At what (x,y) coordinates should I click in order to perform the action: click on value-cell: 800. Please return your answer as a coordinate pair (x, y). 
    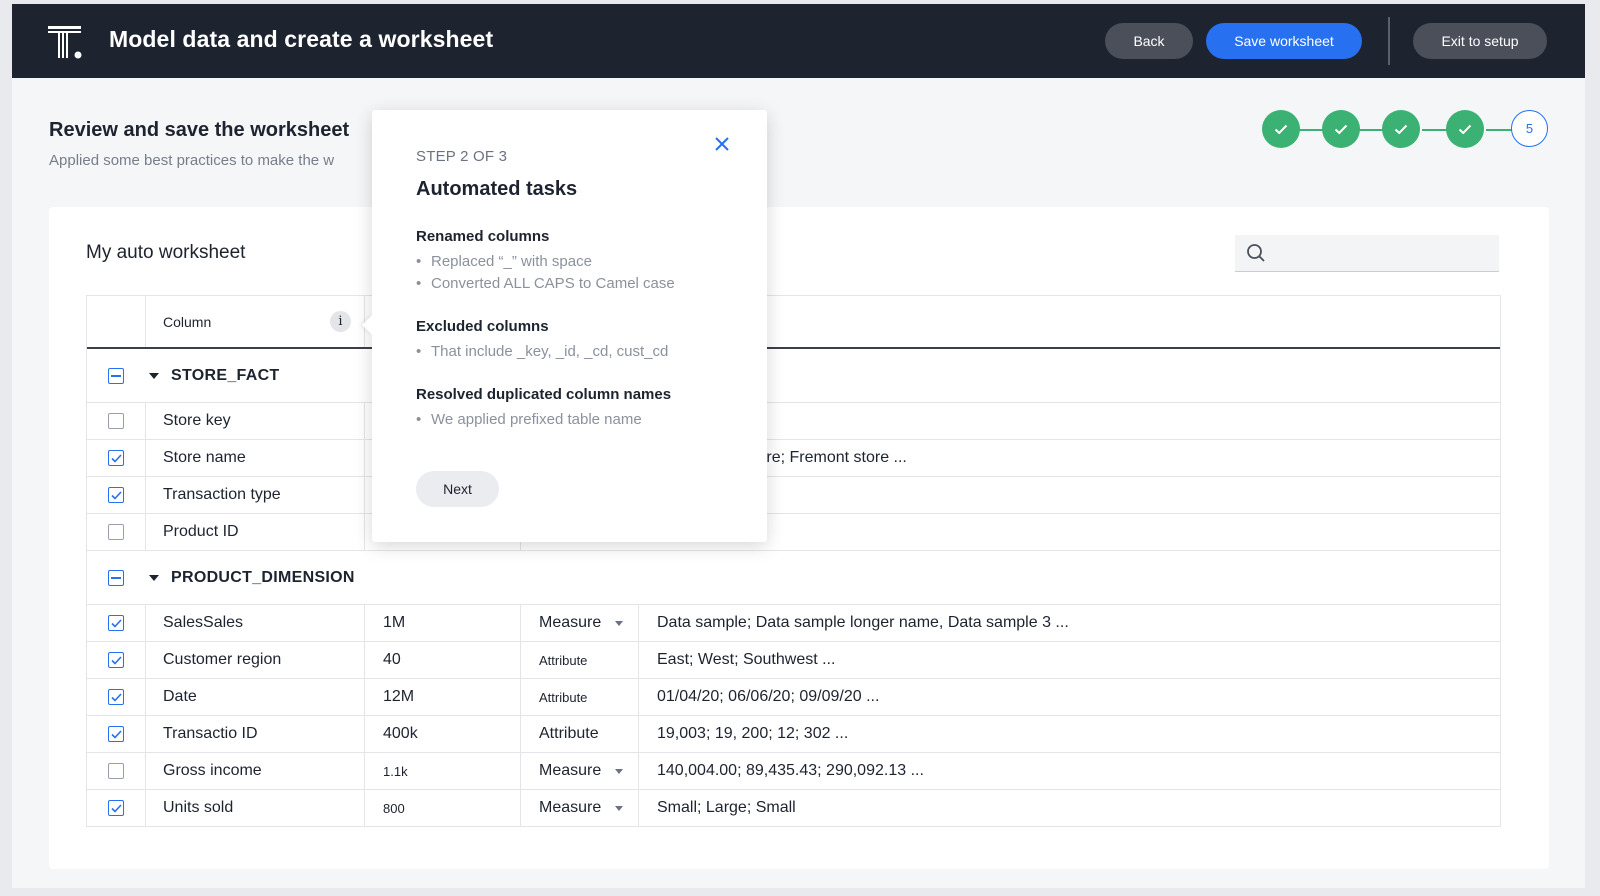
    Looking at the image, I should click on (443, 808).